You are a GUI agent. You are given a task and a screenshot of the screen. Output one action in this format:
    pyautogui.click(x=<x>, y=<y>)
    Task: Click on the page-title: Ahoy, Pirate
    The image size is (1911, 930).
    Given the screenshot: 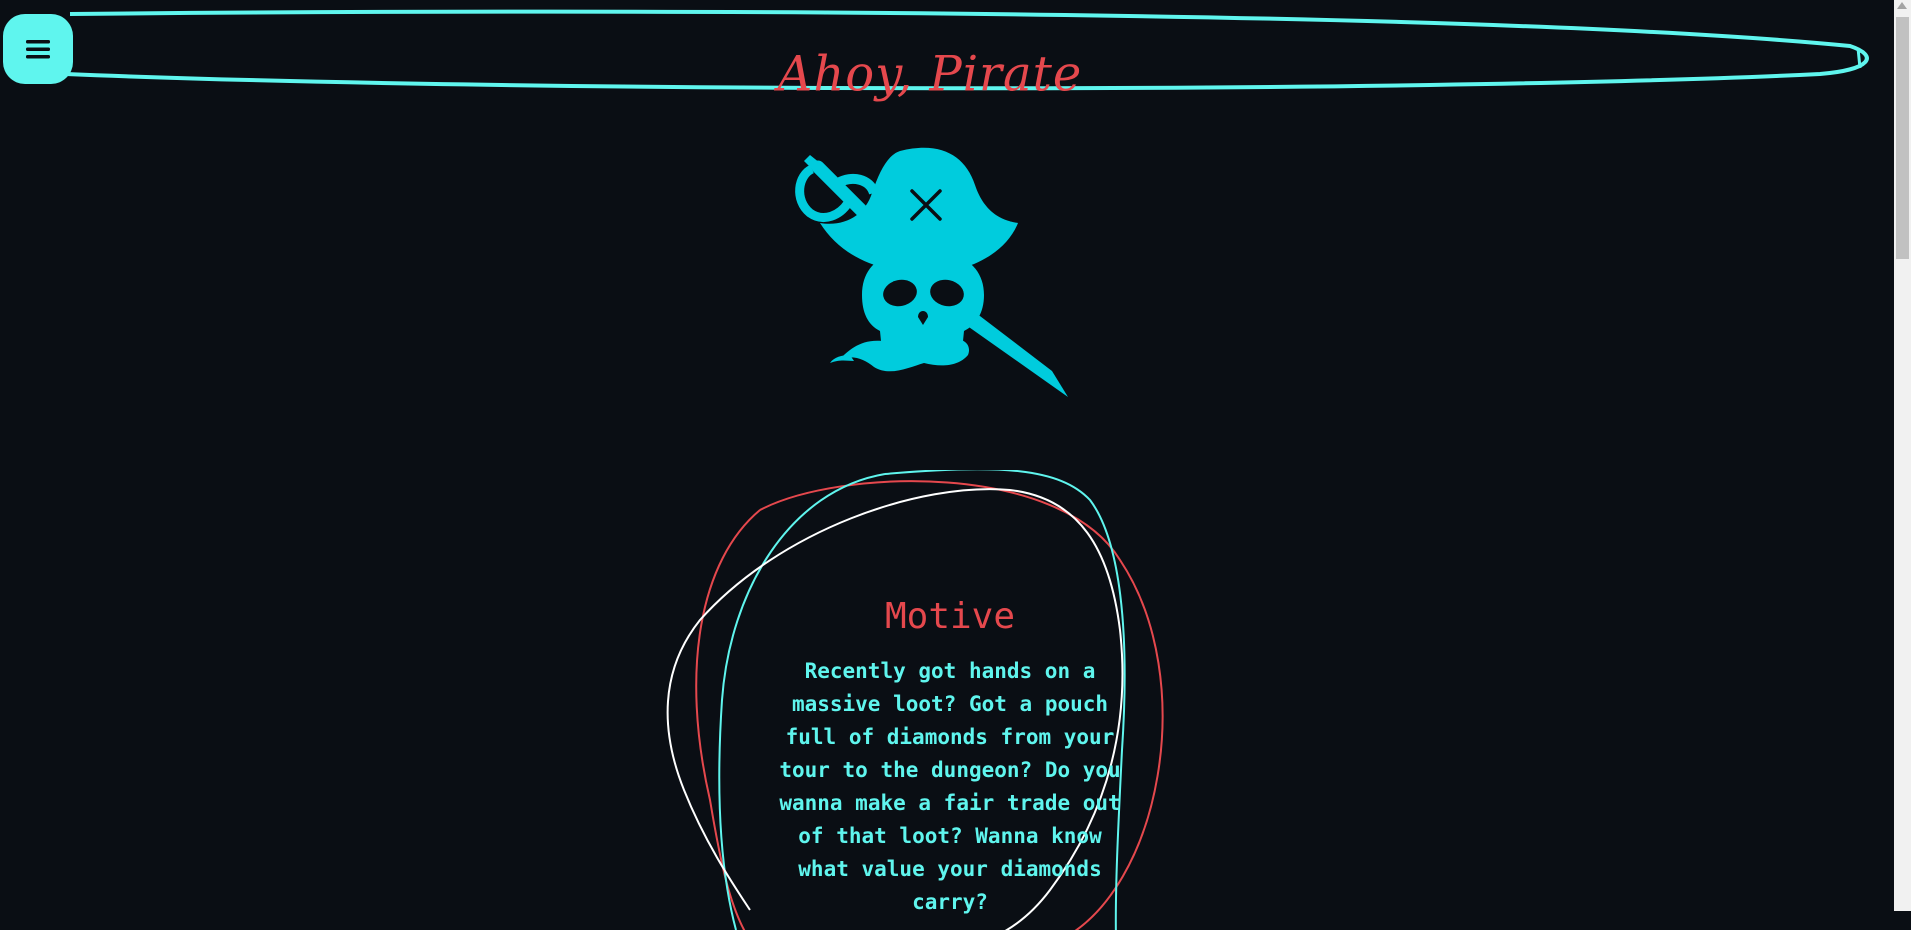 What is the action you would take?
    pyautogui.click(x=930, y=74)
    